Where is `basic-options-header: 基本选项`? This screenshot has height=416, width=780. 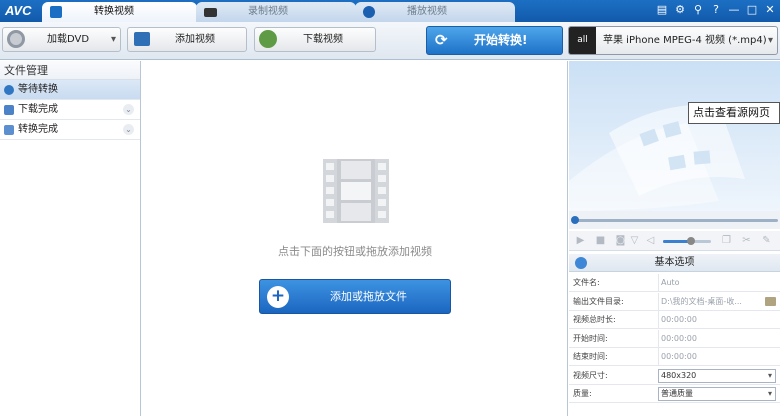 basic-options-header: 基本选项 is located at coordinates (674, 263).